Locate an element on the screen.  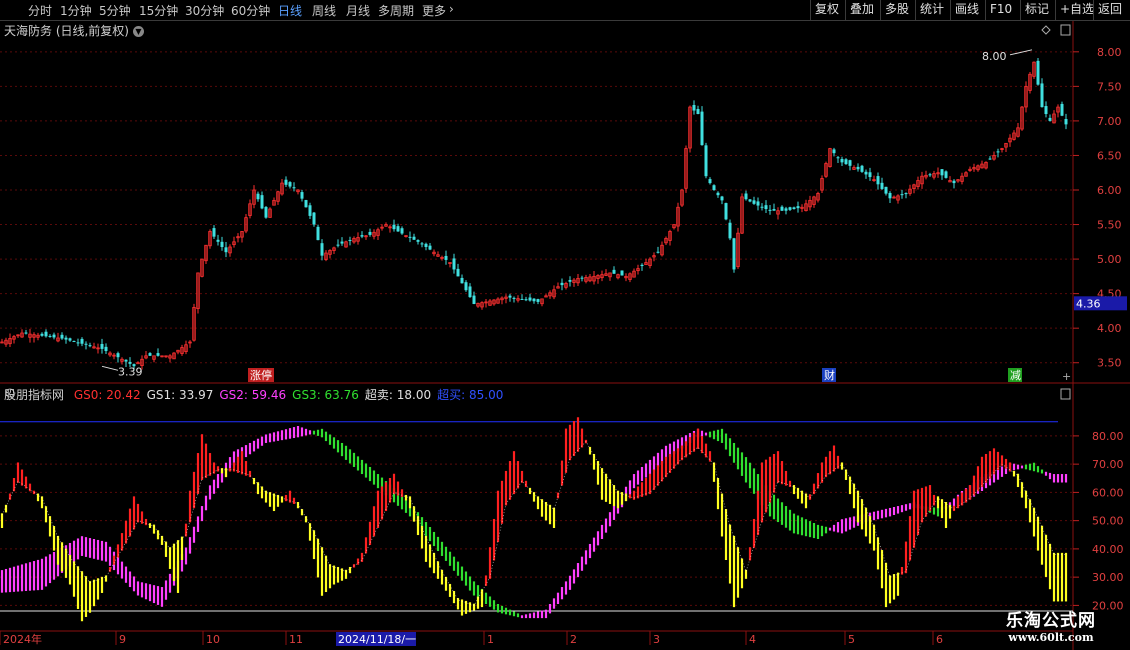
low-arrow is located at coordinates (110, 368).